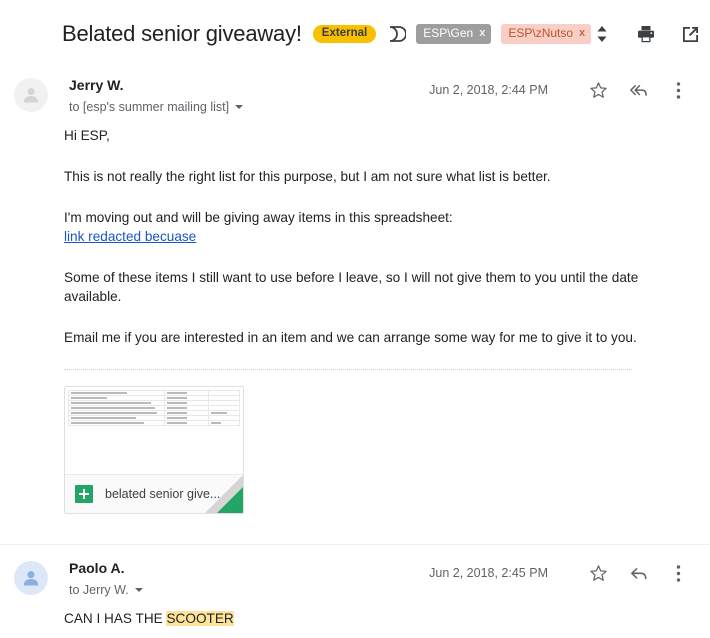 The height and width of the screenshot is (638, 710). What do you see at coordinates (182, 33) in the screenshot?
I see `page-title: Belated senior giveaway!` at bounding box center [182, 33].